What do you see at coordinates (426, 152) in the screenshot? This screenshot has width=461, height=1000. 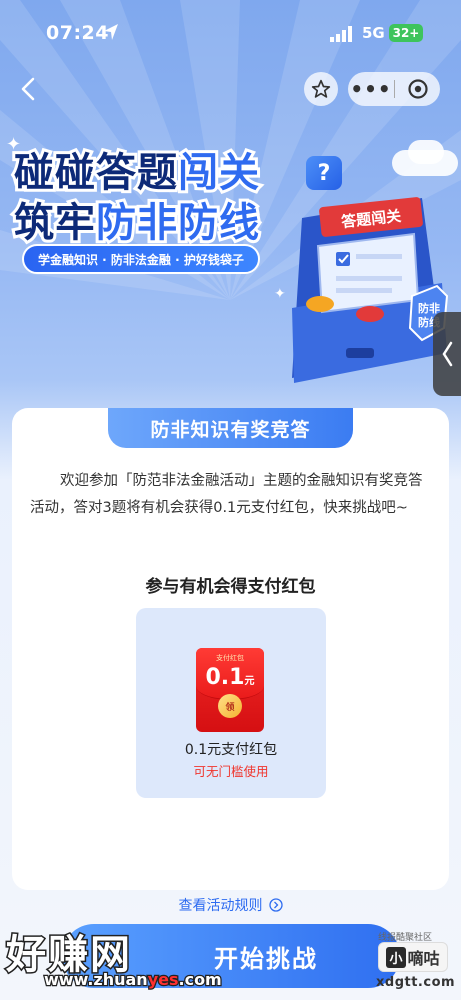 I see `cloud-decoration` at bounding box center [426, 152].